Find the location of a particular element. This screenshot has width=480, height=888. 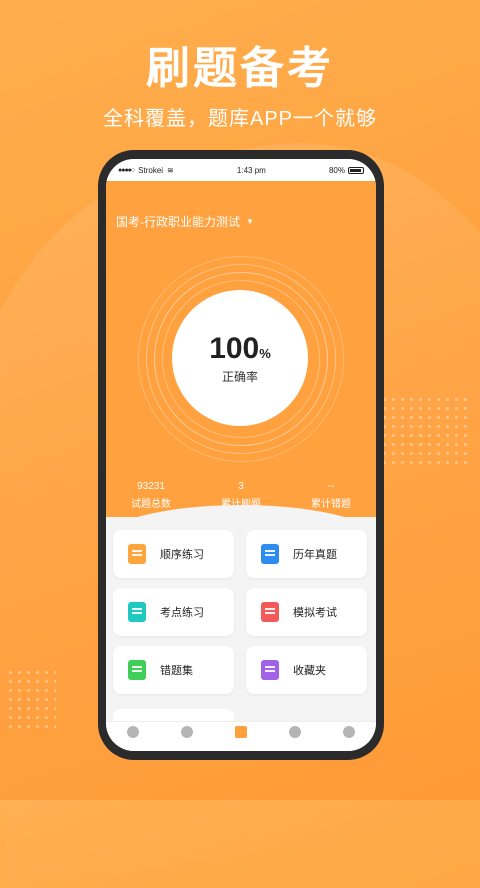

accuracy-label: 正确率 is located at coordinates (239, 376).